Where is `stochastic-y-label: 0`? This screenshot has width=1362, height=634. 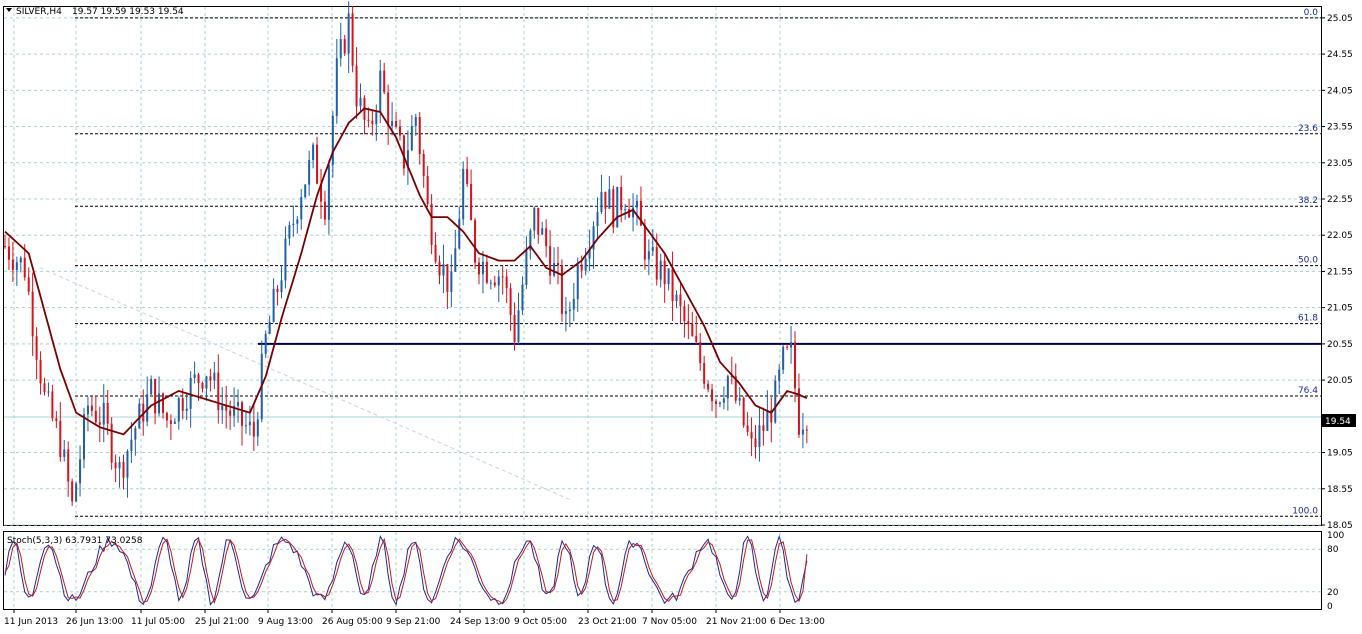
stochastic-y-label: 0 is located at coordinates (1330, 607).